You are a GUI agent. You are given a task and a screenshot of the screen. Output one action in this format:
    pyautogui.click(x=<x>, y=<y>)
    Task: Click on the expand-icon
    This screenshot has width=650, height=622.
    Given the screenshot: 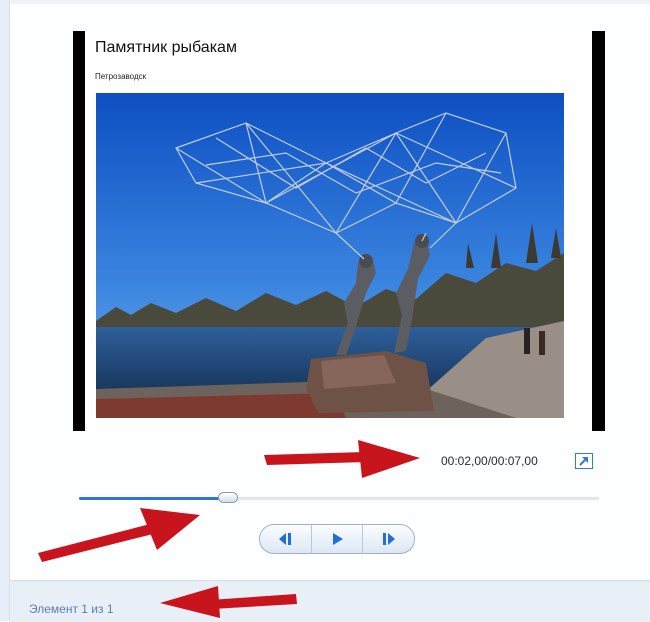 What is the action you would take?
    pyautogui.click(x=583, y=461)
    